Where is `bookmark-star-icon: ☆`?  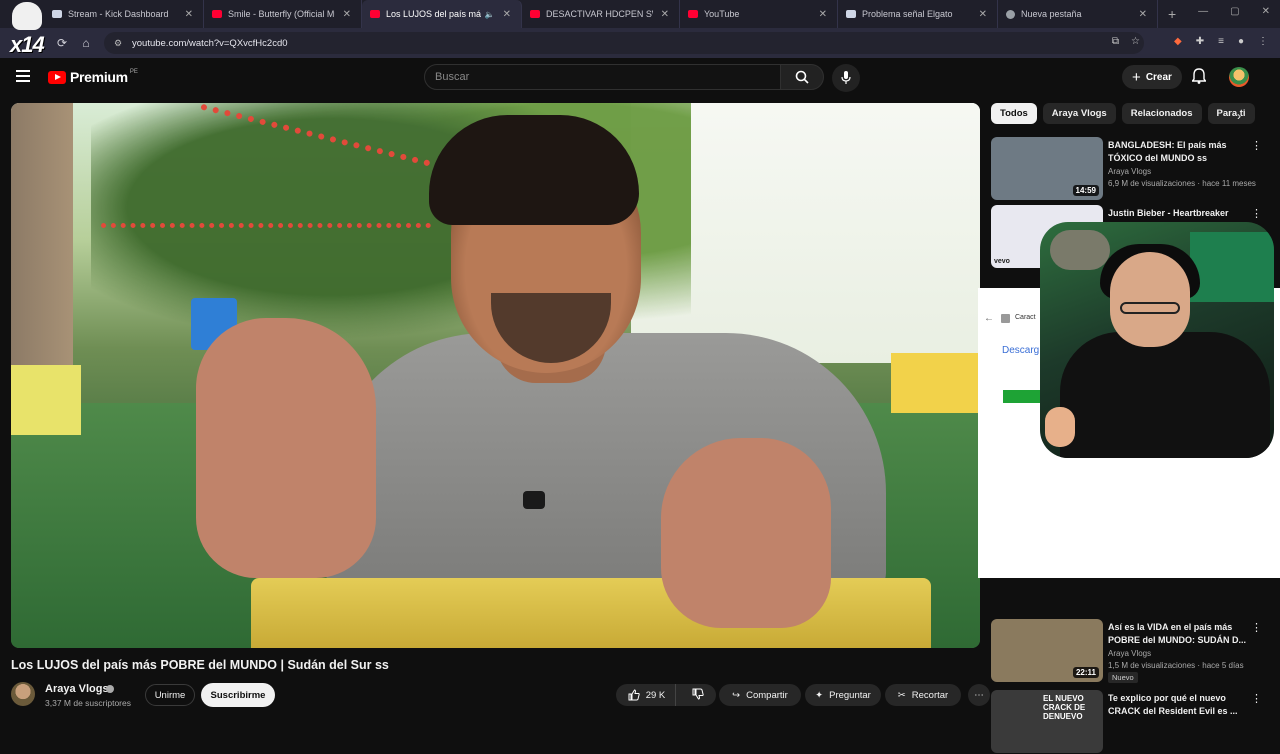
bookmark-star-icon: ☆ is located at coordinates (1135, 41).